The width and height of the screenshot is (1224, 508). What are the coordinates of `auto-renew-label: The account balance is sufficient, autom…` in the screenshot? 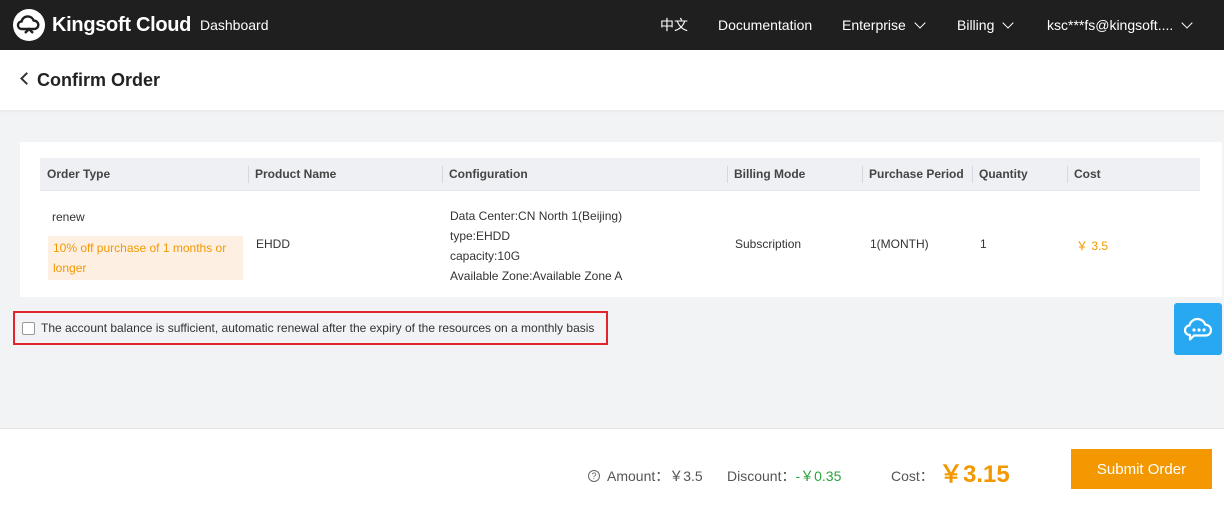 It's located at (317, 328).